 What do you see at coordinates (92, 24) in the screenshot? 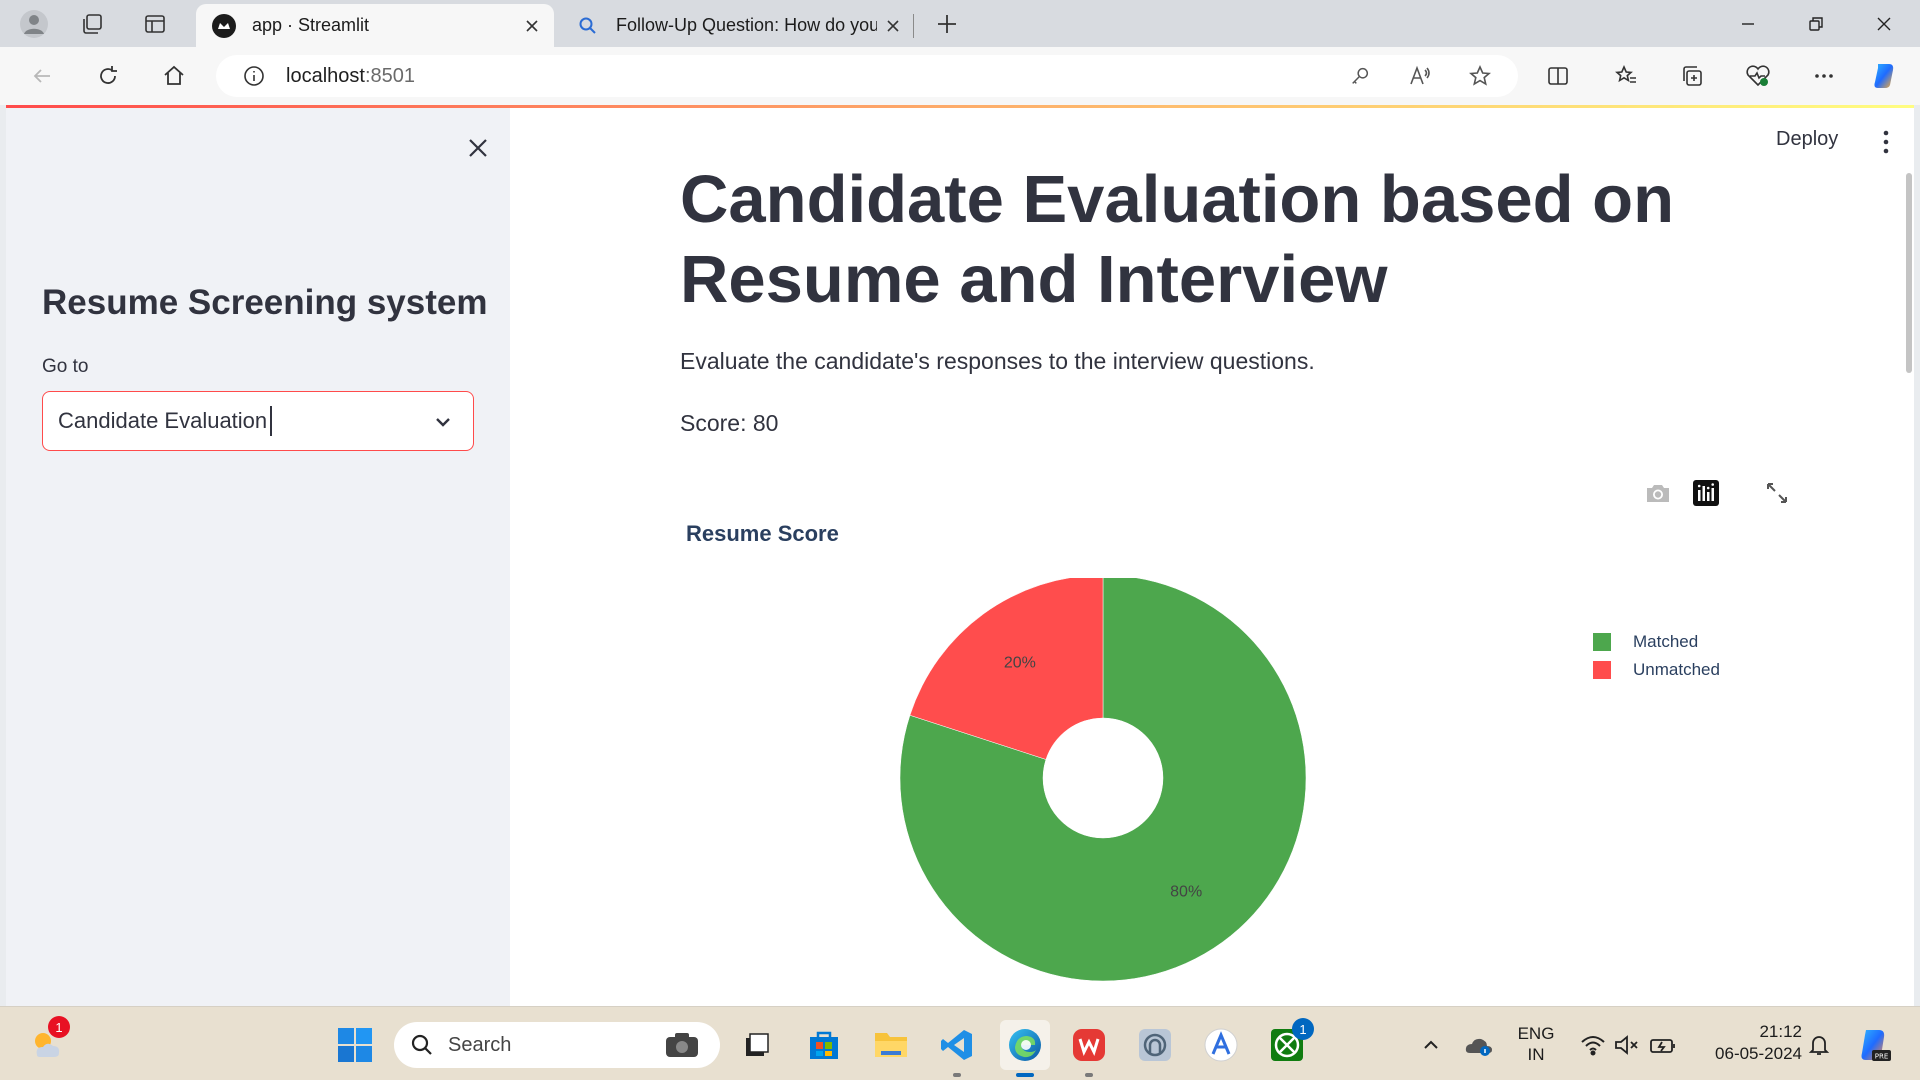
I see `workspaces-icon` at bounding box center [92, 24].